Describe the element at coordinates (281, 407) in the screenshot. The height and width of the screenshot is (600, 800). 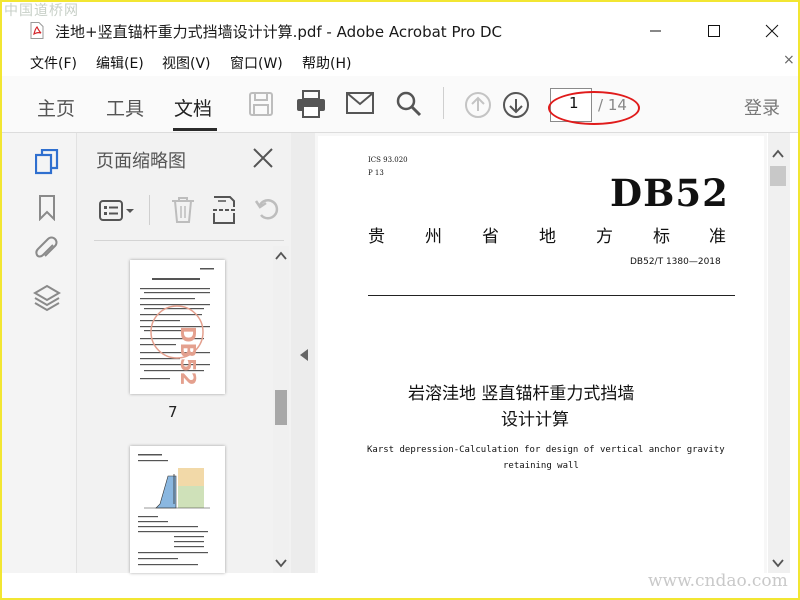
I see `thumbnails-scroll-thumb` at that location.